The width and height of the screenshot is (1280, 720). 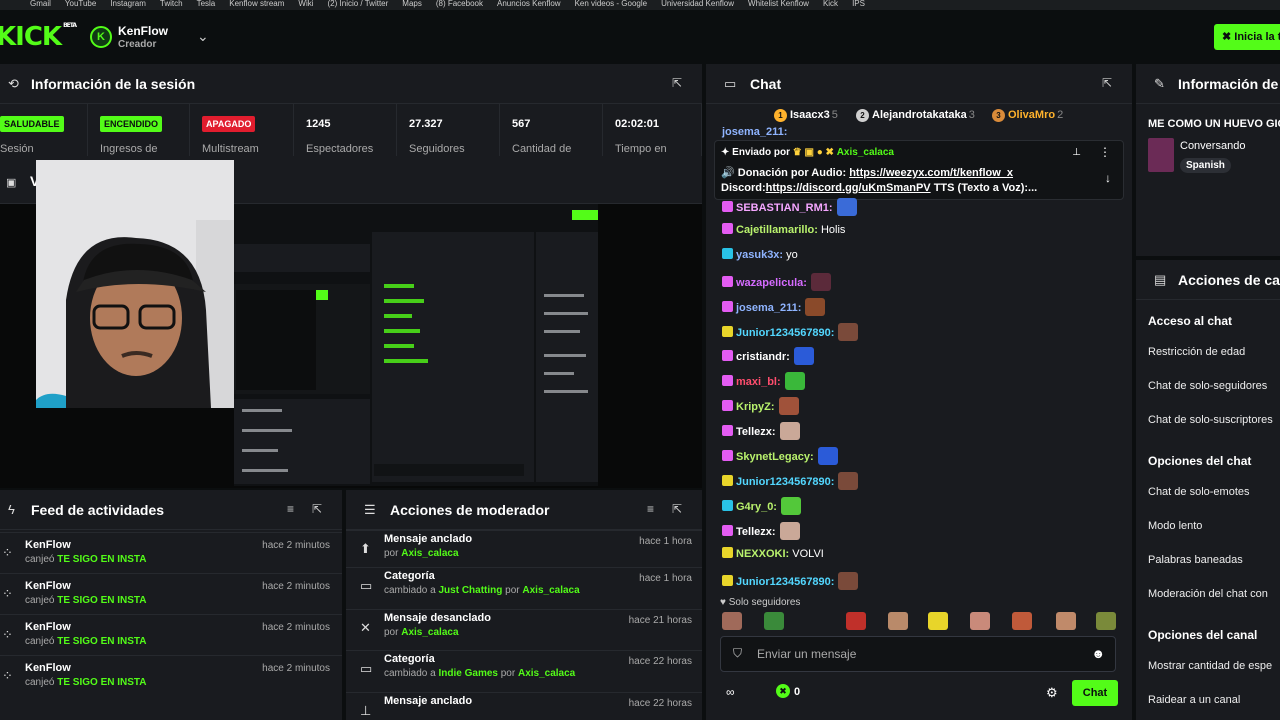 What do you see at coordinates (358, 5) in the screenshot?
I see `bookmark-item: (2) Inicio / Twitter` at bounding box center [358, 5].